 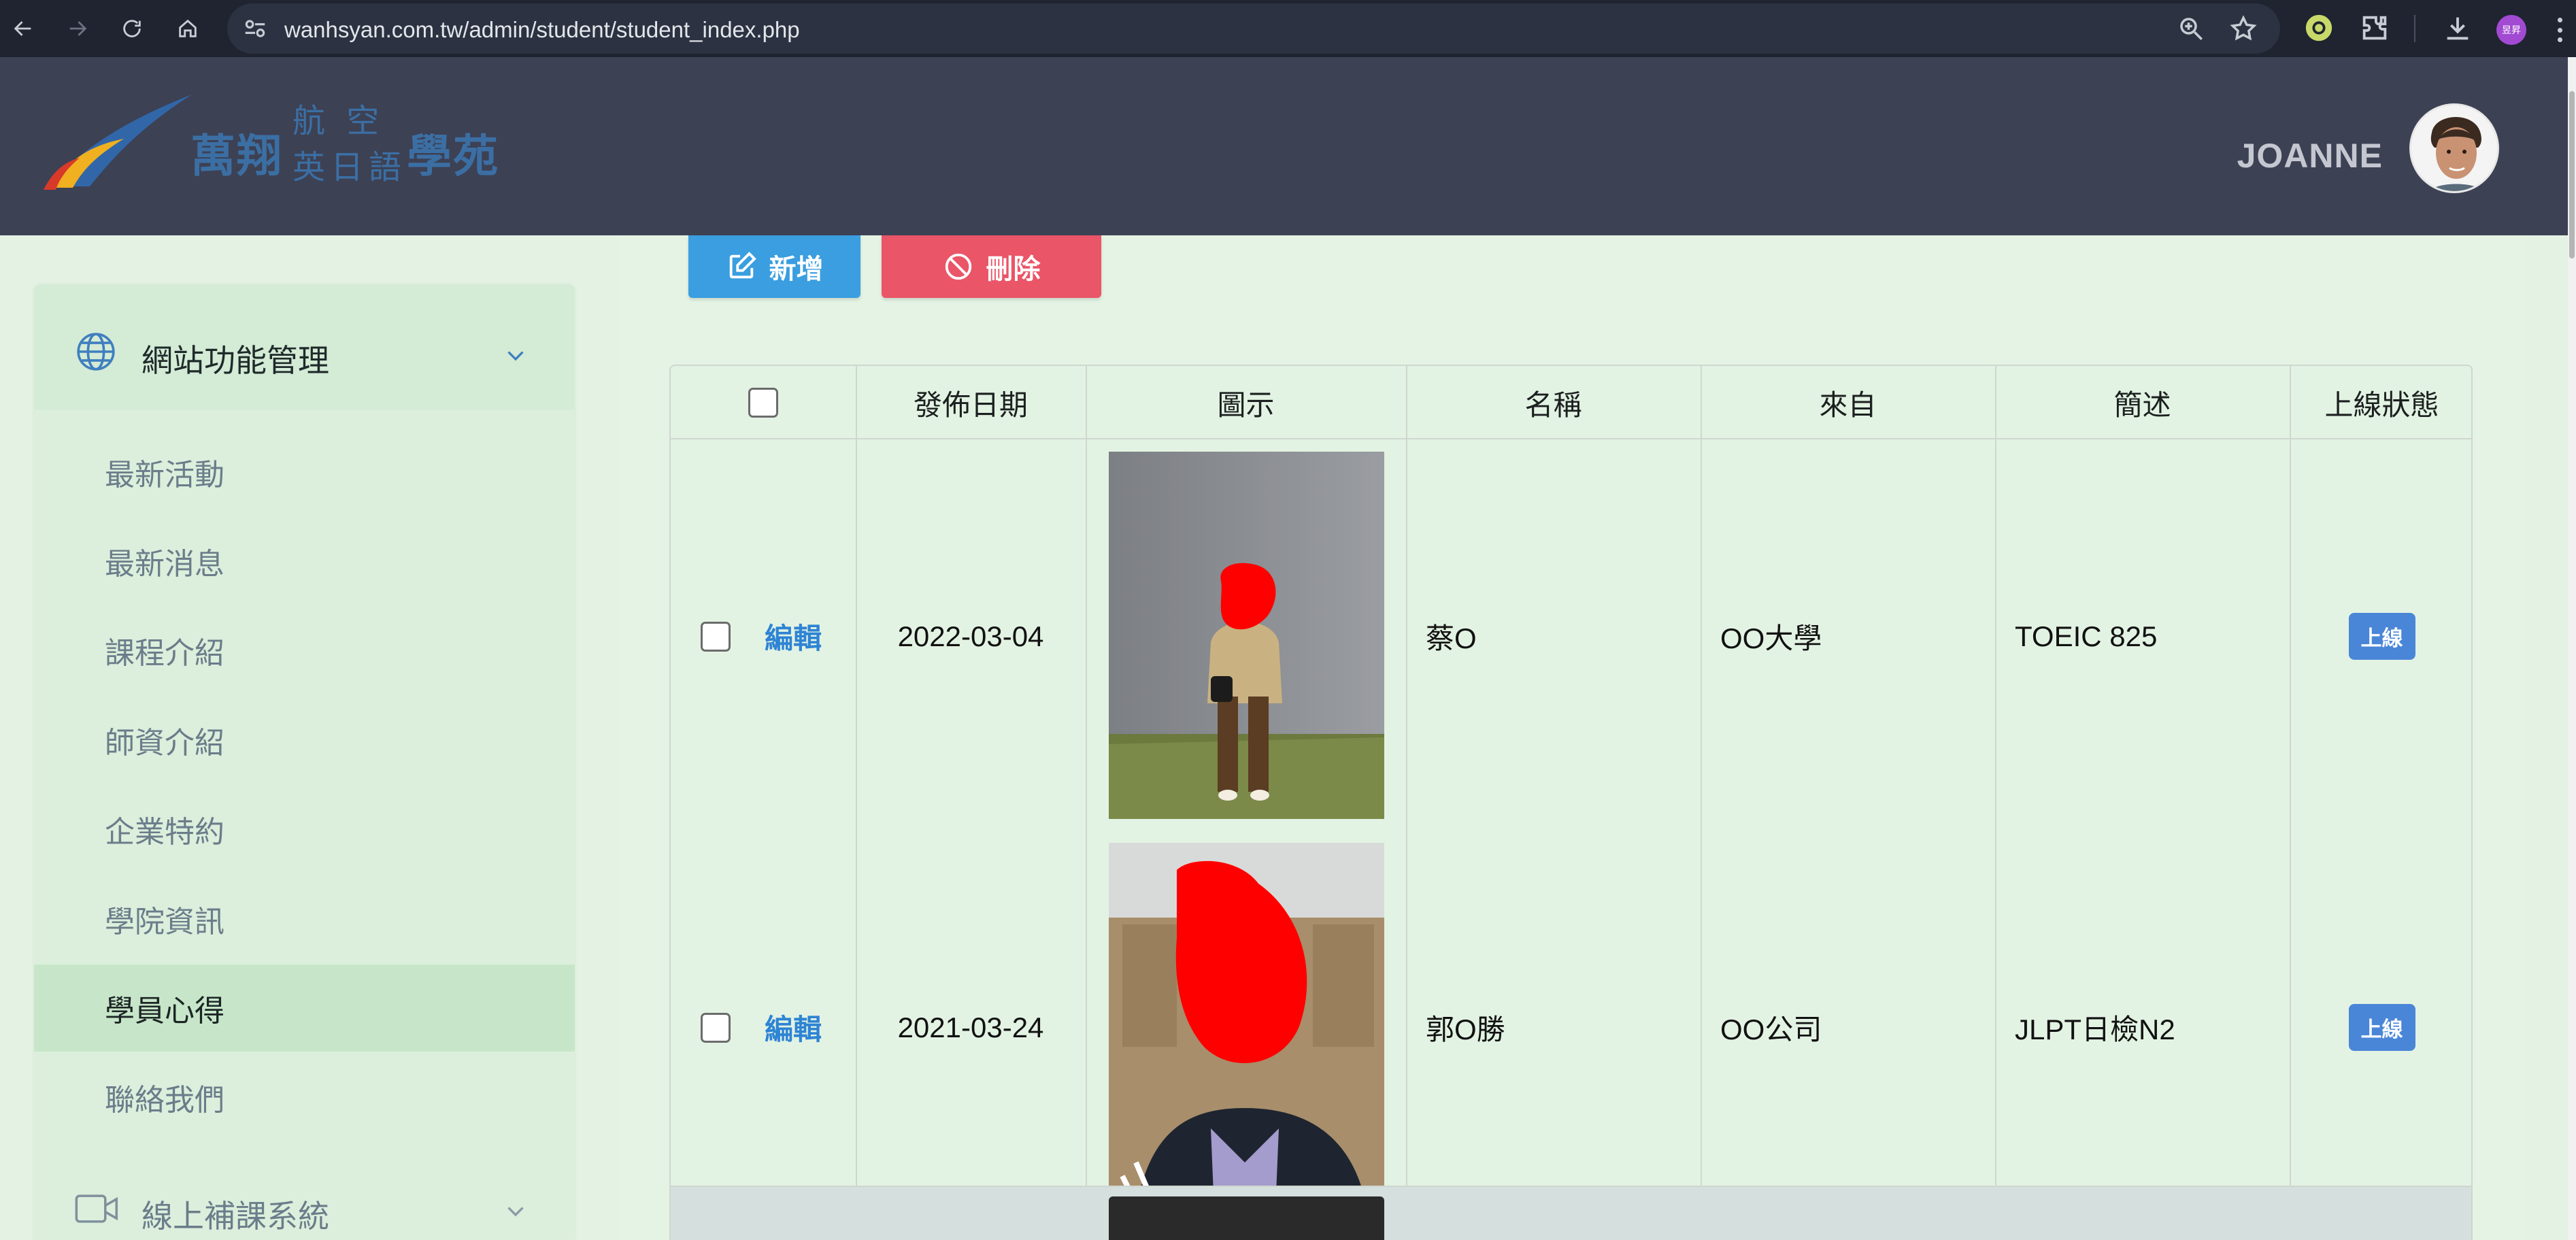 I want to click on name-cell: 蔡O, so click(x=1451, y=638).